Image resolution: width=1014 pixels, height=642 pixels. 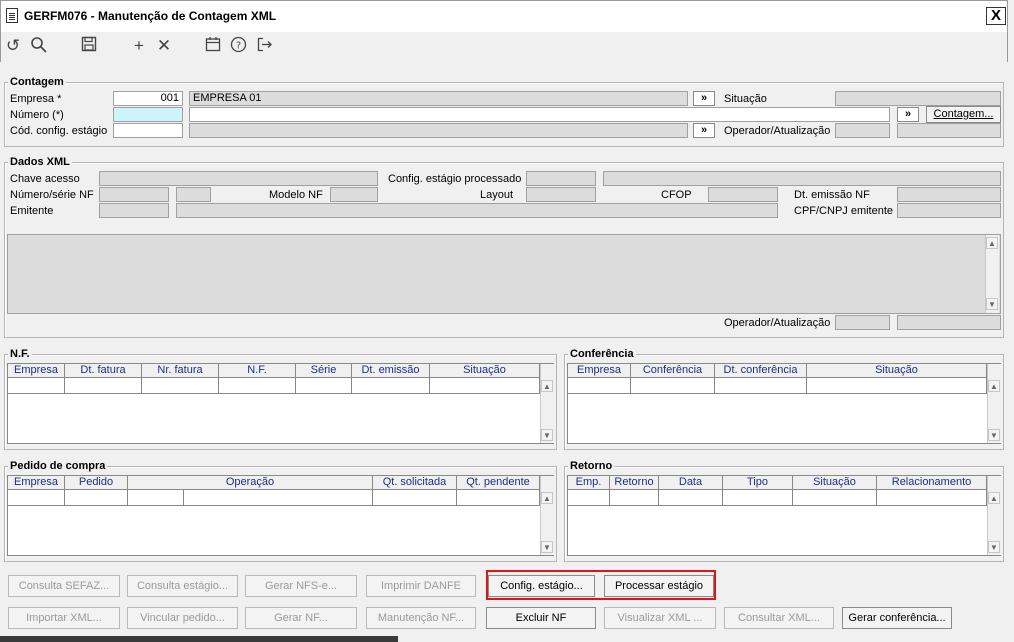 What do you see at coordinates (139, 46) in the screenshot?
I see `add-icon: +` at bounding box center [139, 46].